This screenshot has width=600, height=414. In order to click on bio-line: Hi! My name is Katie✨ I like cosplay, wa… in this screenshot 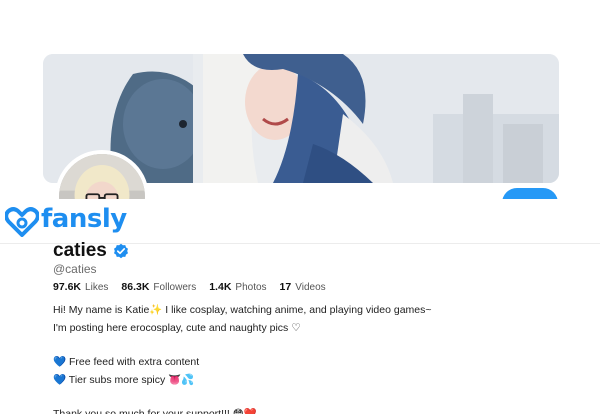, I will do `click(242, 310)`.